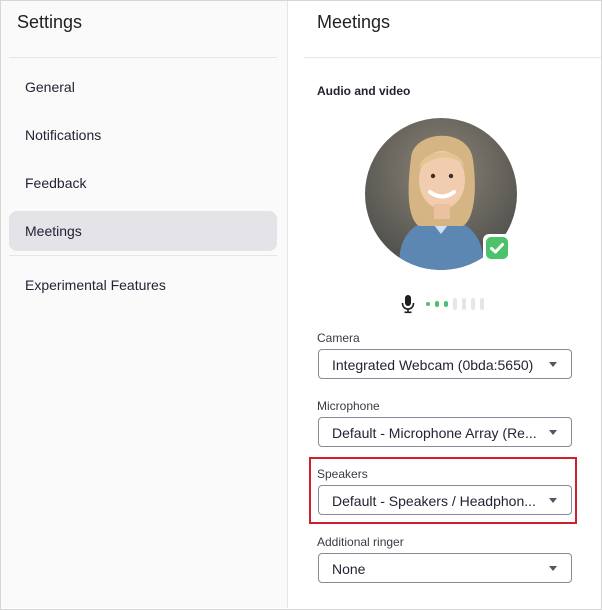 The width and height of the screenshot is (602, 610). What do you see at coordinates (56, 183) in the screenshot?
I see `sidebar-item-label: Feedback` at bounding box center [56, 183].